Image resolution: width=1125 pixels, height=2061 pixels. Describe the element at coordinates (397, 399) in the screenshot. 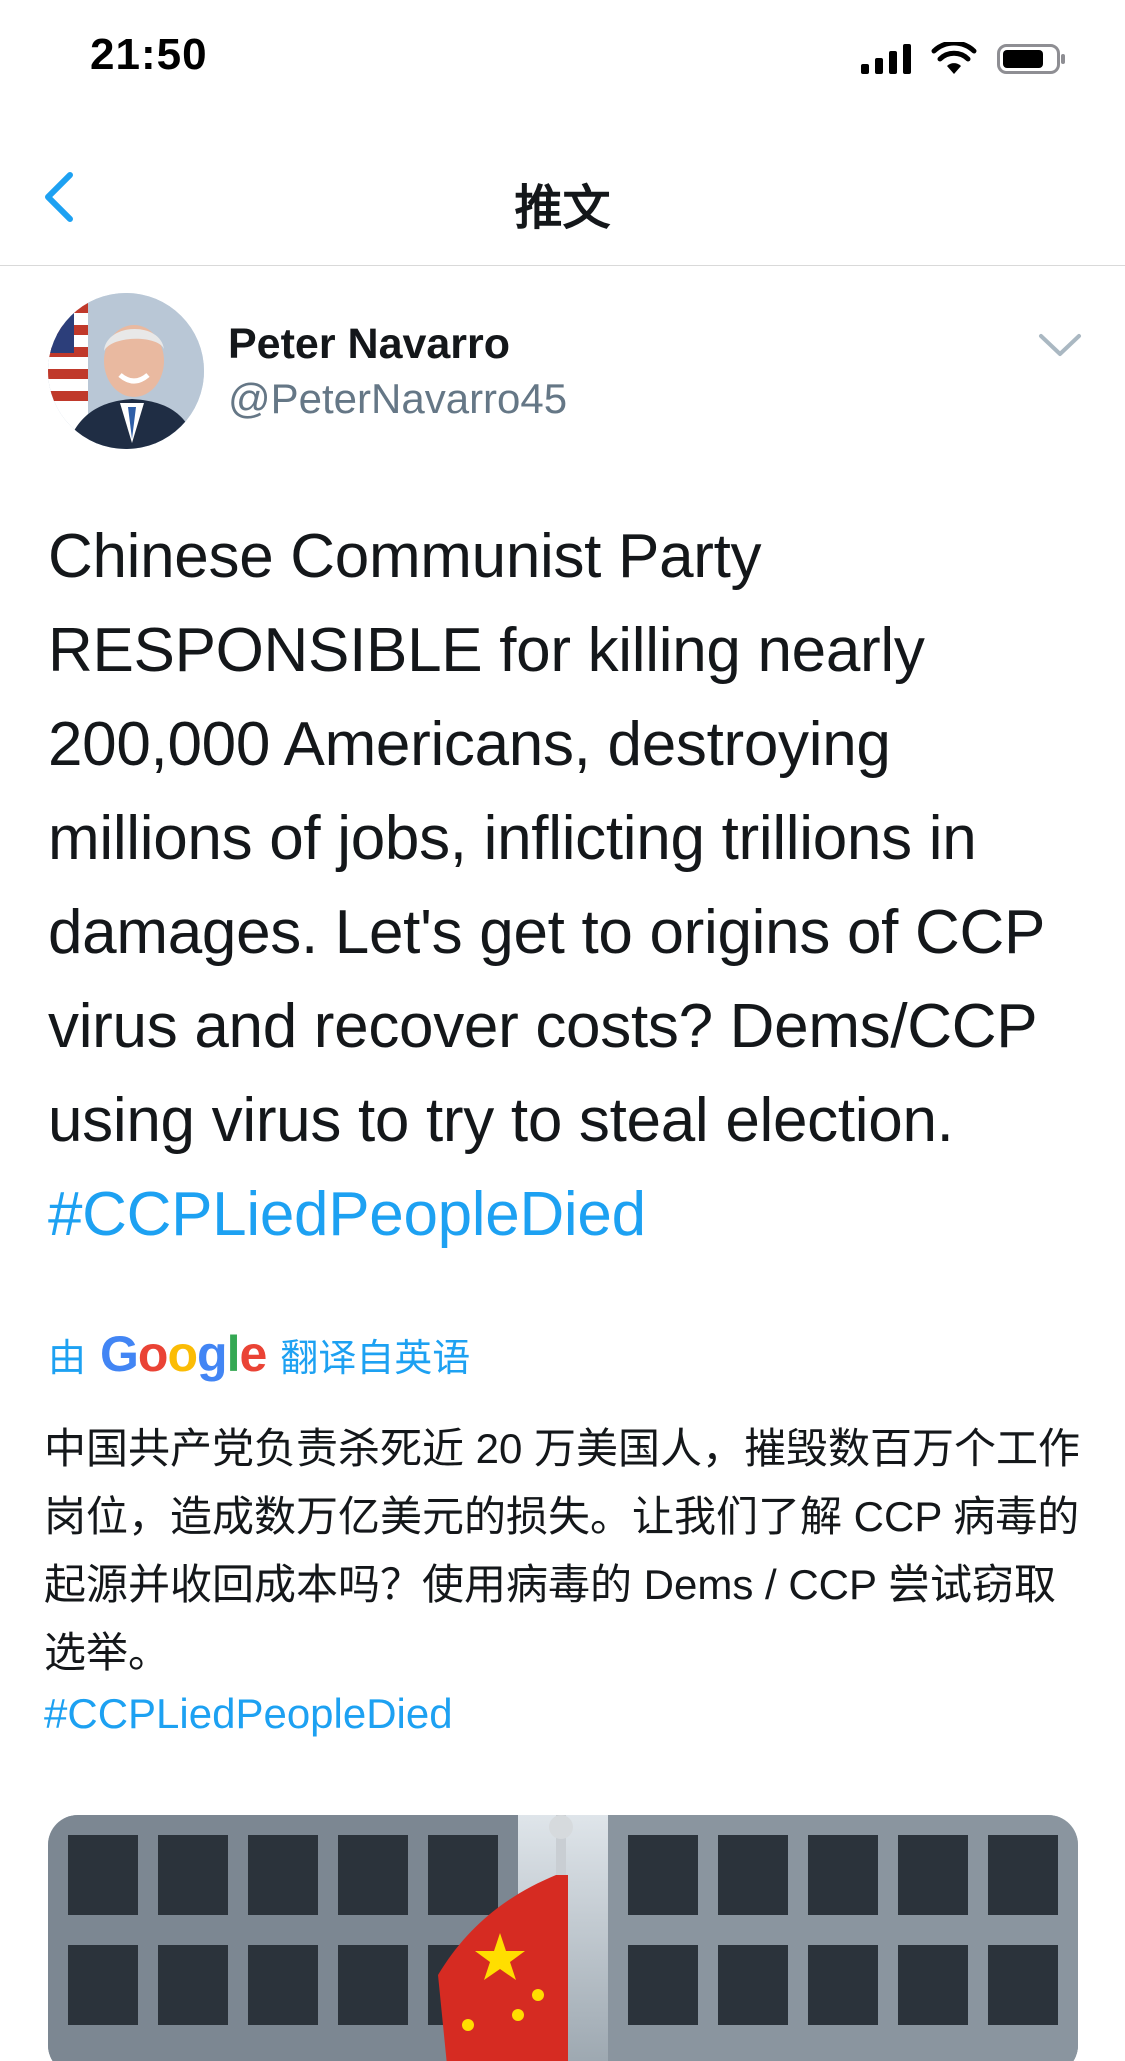

I see `author-handle: @PeterNavarro45` at that location.